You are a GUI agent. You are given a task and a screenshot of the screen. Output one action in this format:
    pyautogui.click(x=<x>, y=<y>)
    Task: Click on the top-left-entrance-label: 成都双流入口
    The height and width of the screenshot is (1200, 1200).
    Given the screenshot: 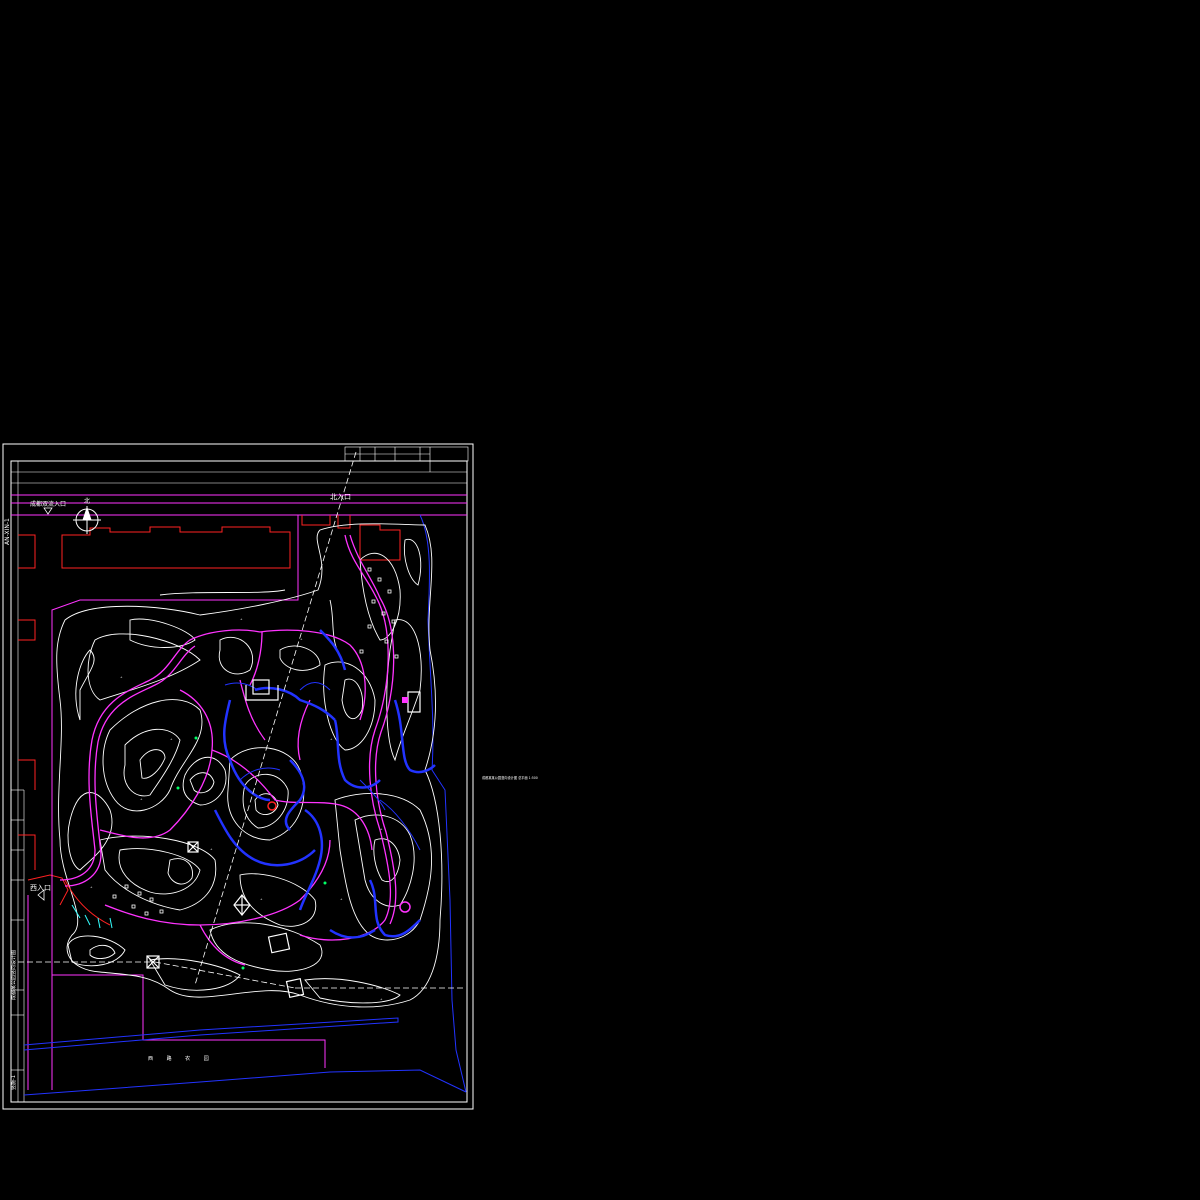 What is the action you would take?
    pyautogui.click(x=48, y=504)
    